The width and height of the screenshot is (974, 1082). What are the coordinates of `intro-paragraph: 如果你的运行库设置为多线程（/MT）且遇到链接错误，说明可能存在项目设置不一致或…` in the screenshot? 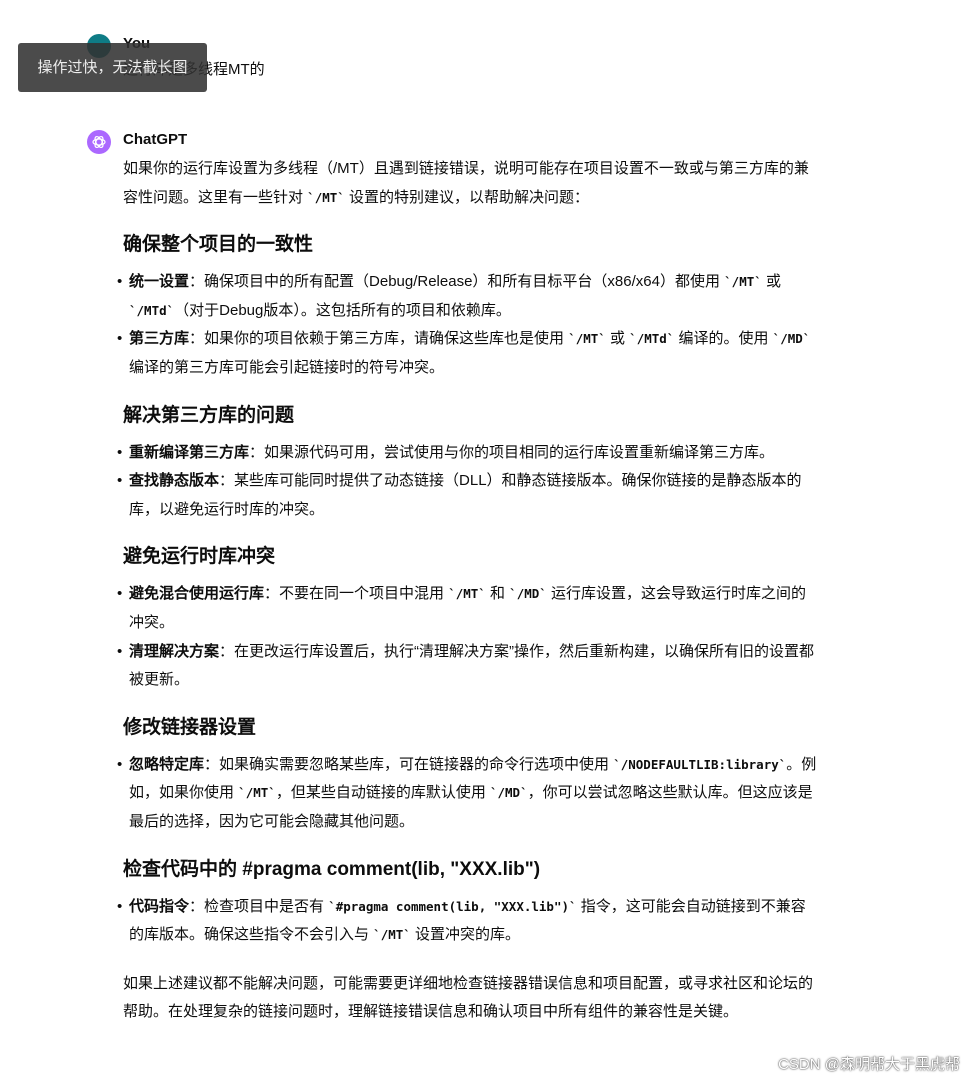 It's located at (470, 183).